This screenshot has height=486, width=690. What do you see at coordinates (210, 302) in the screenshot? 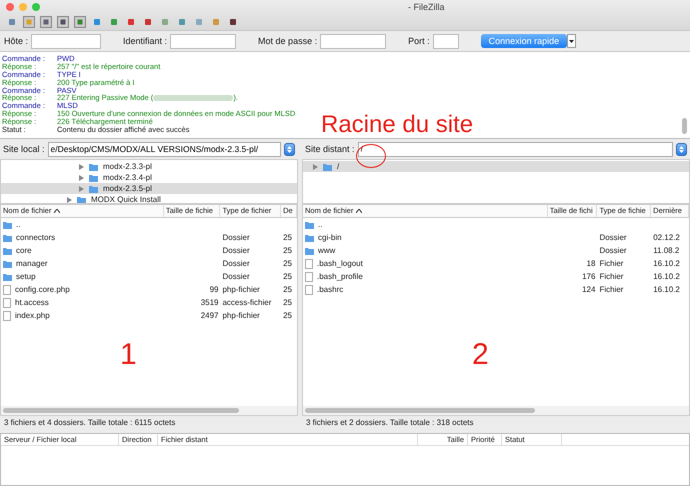
I see `file-size-cell-text: 3519` at bounding box center [210, 302].